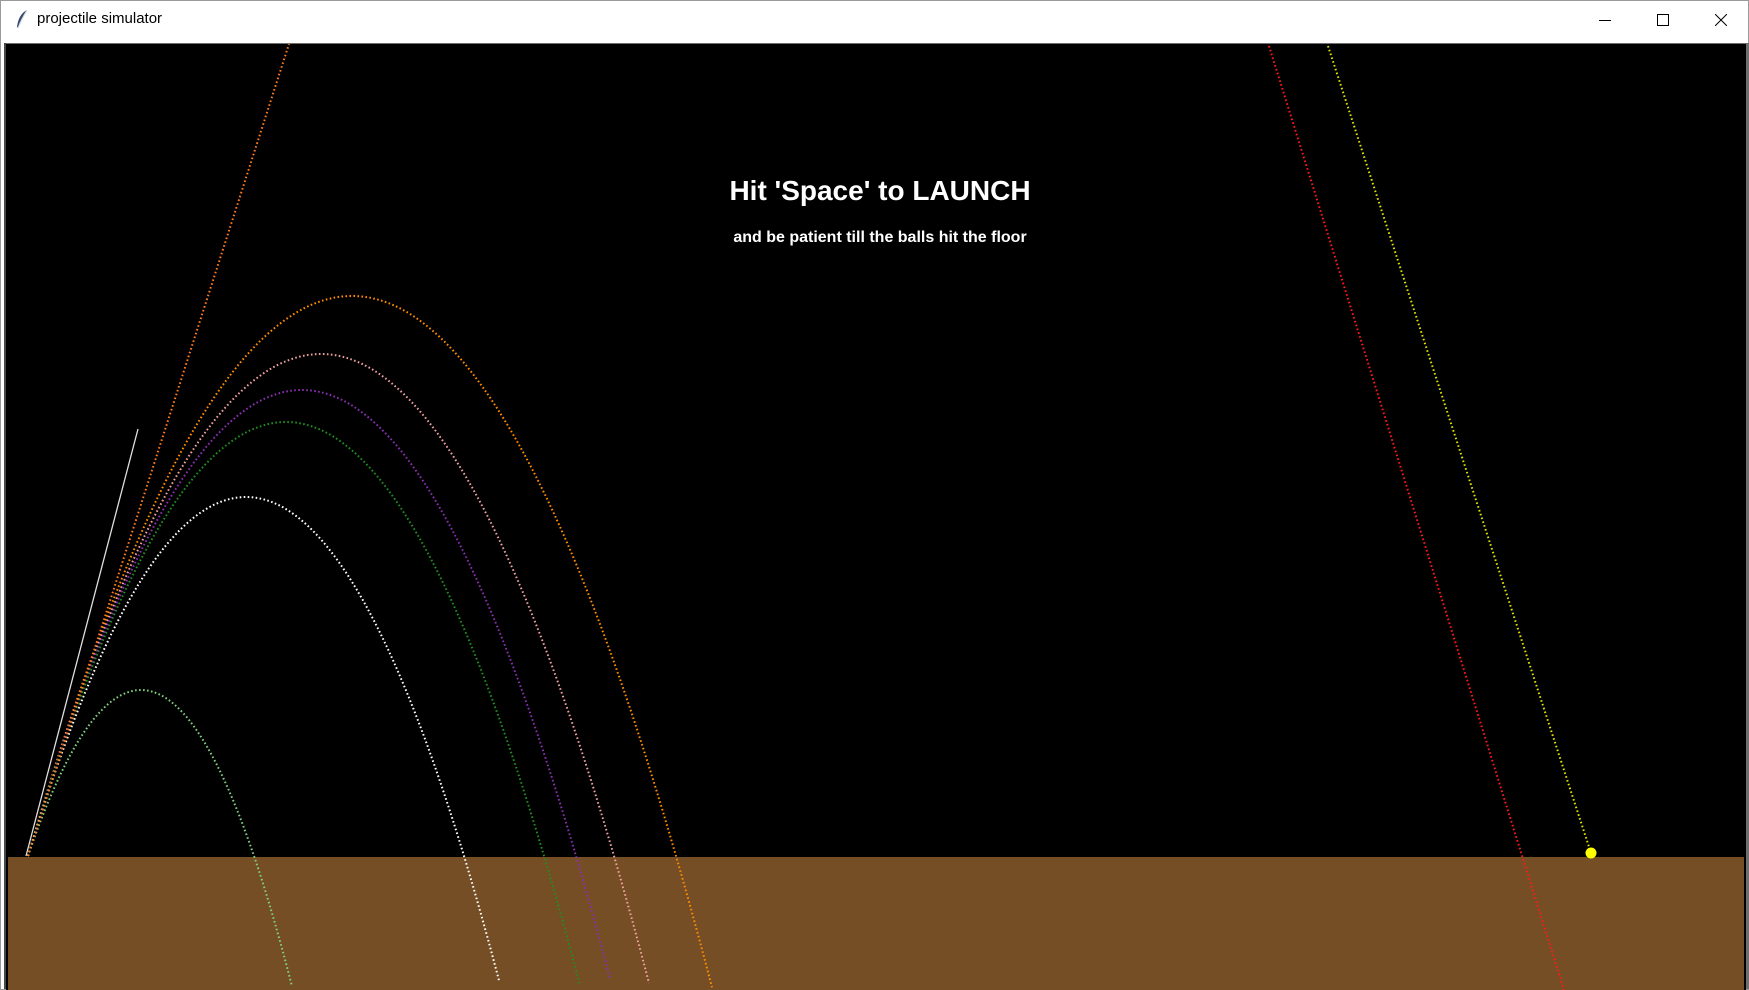 This screenshot has width=1749, height=990. Describe the element at coordinates (876, 923) in the screenshot. I see `floor` at that location.